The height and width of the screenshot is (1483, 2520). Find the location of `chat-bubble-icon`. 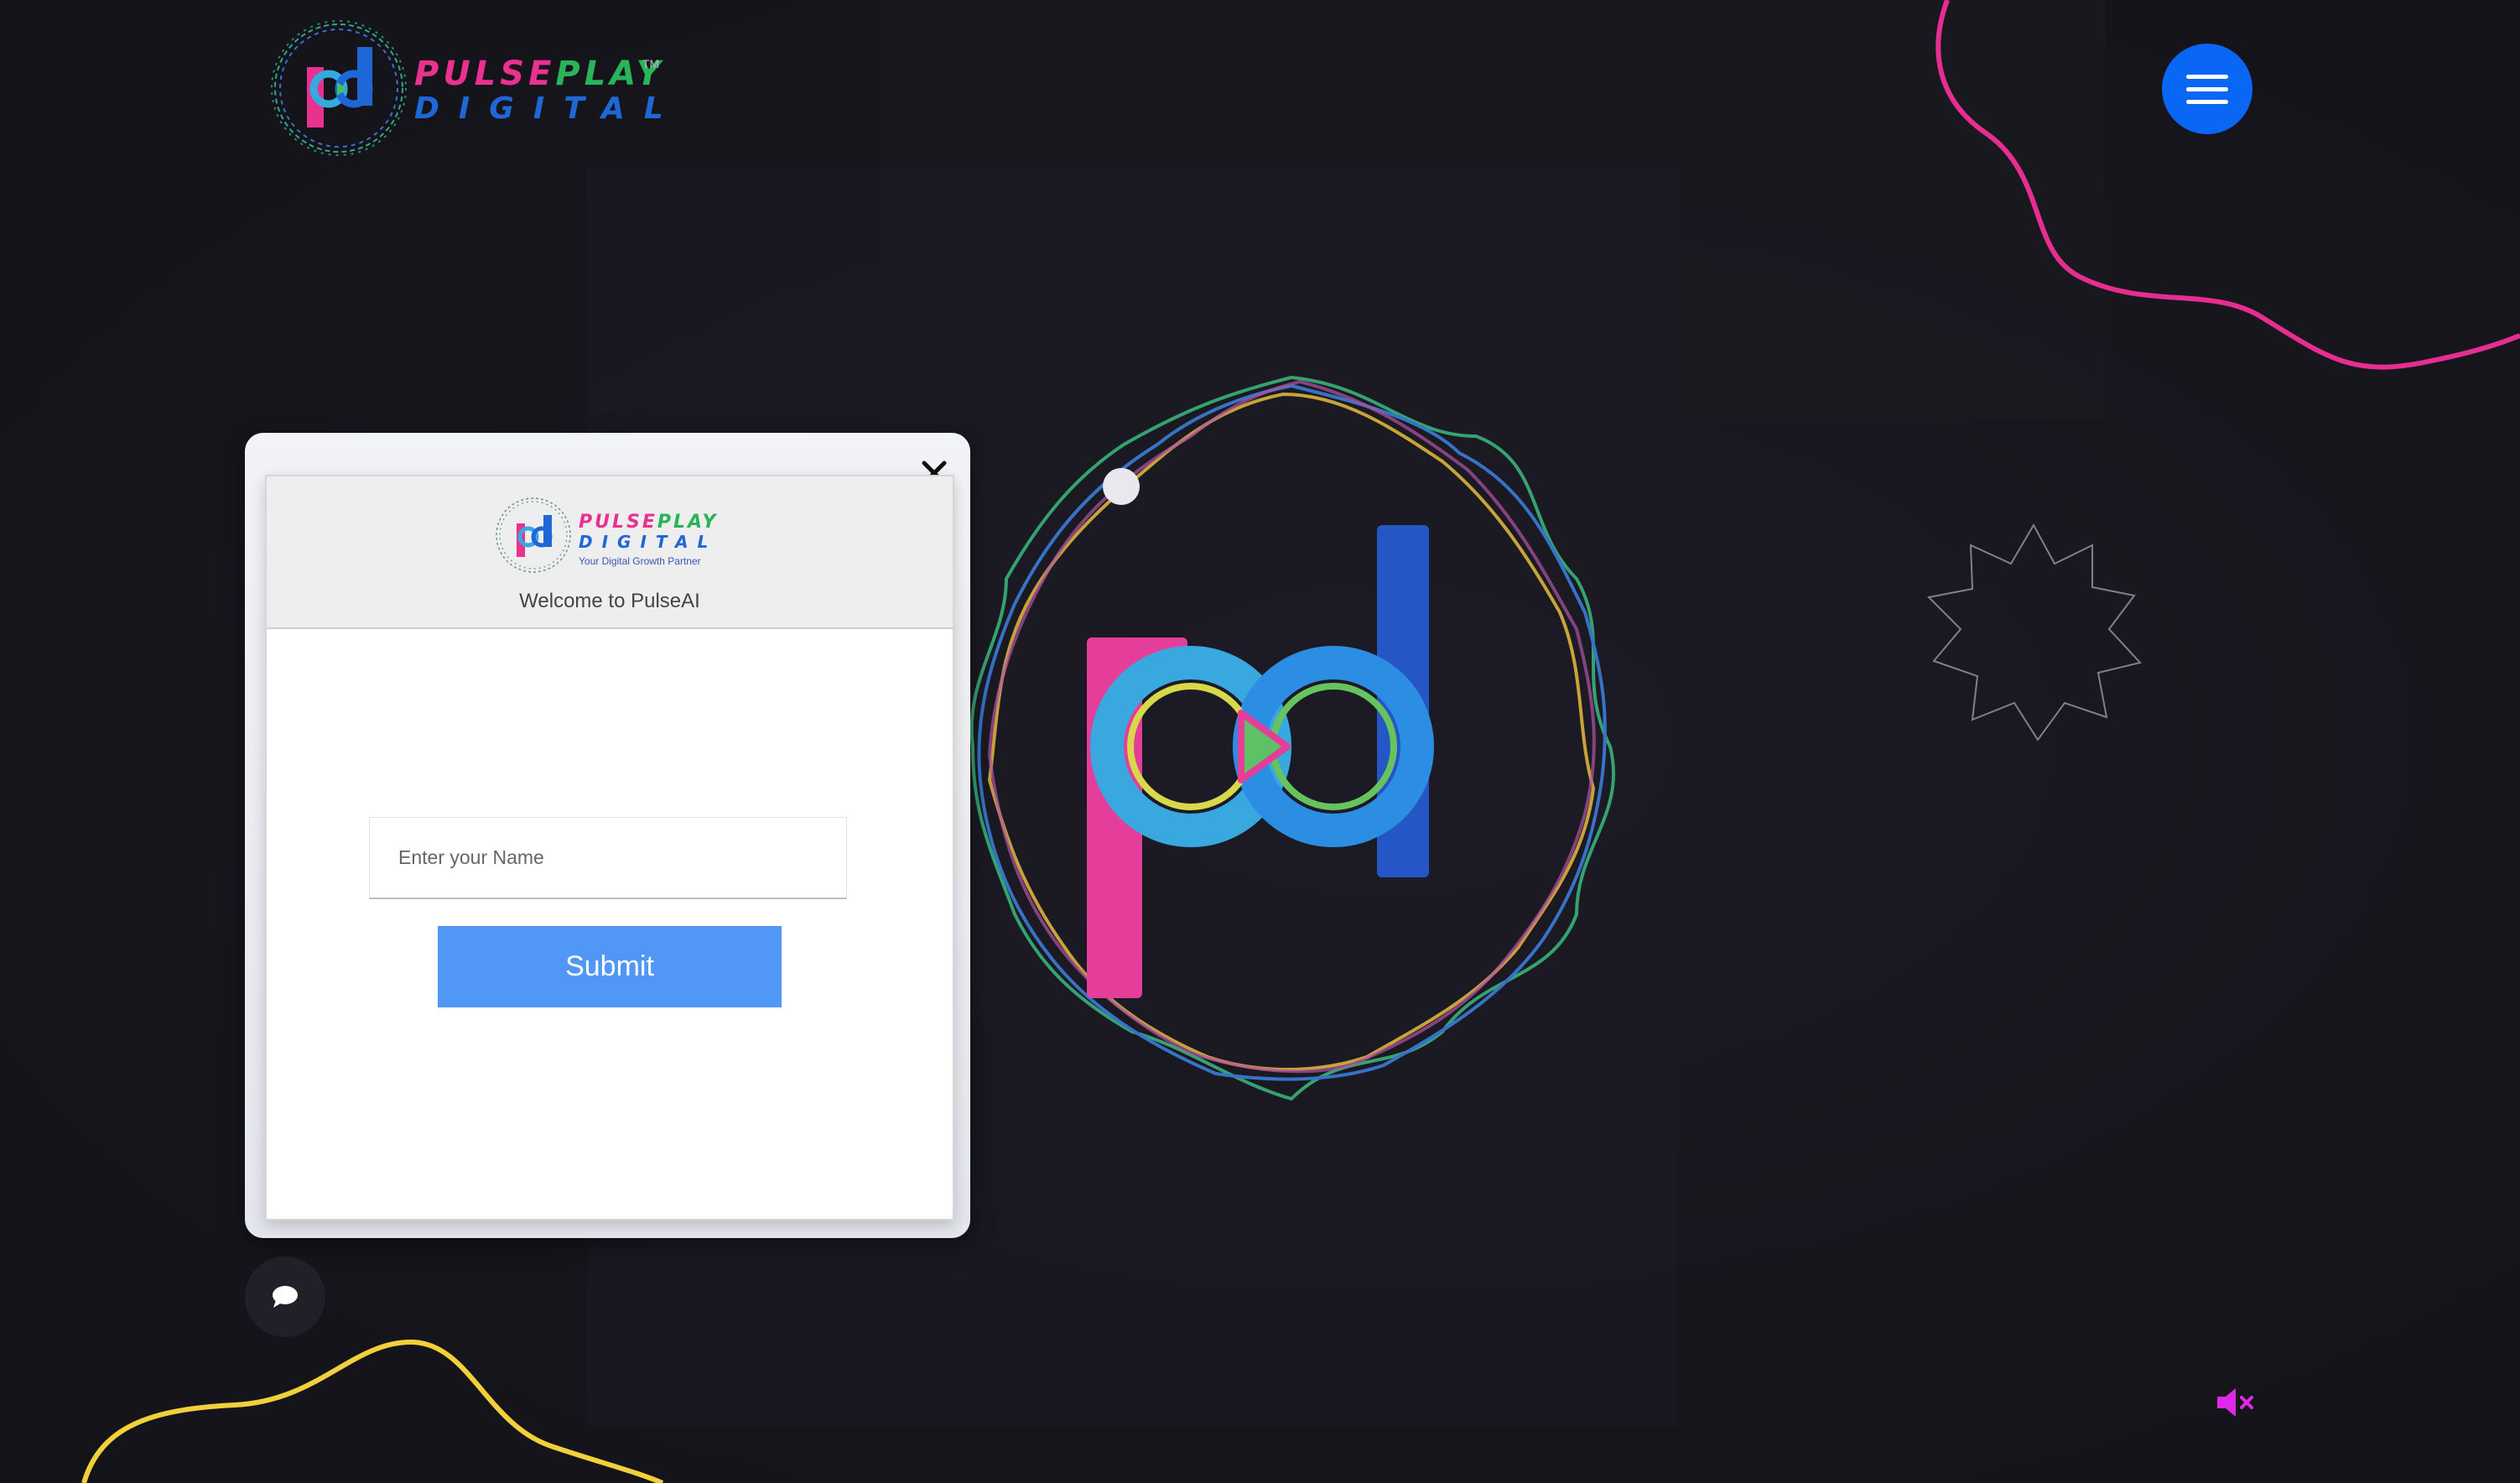

chat-bubble-icon is located at coordinates (285, 1297).